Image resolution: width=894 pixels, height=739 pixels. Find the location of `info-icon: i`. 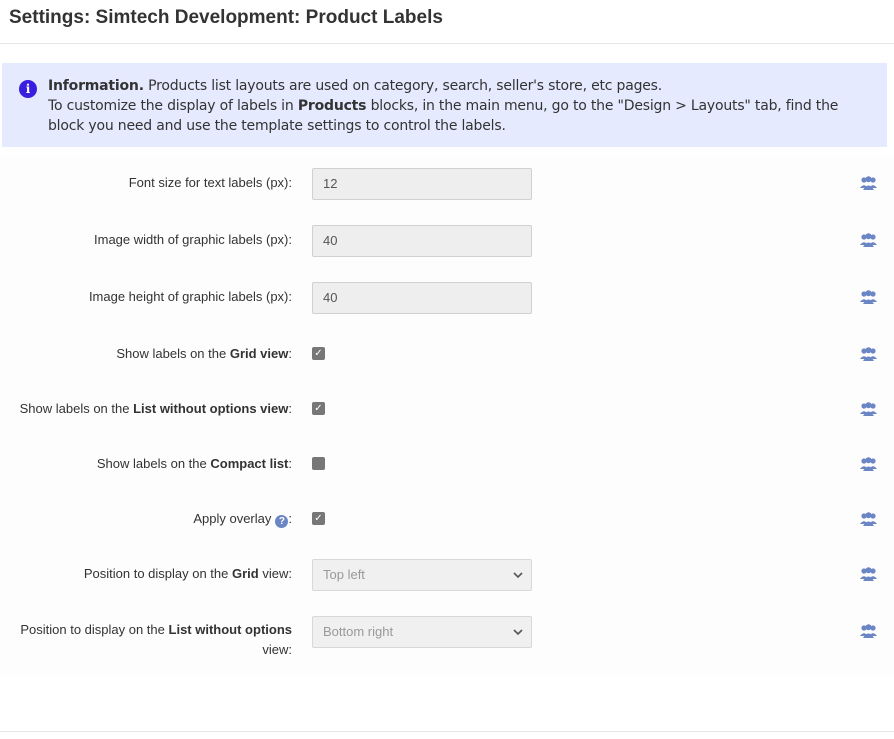

info-icon: i is located at coordinates (28, 89).